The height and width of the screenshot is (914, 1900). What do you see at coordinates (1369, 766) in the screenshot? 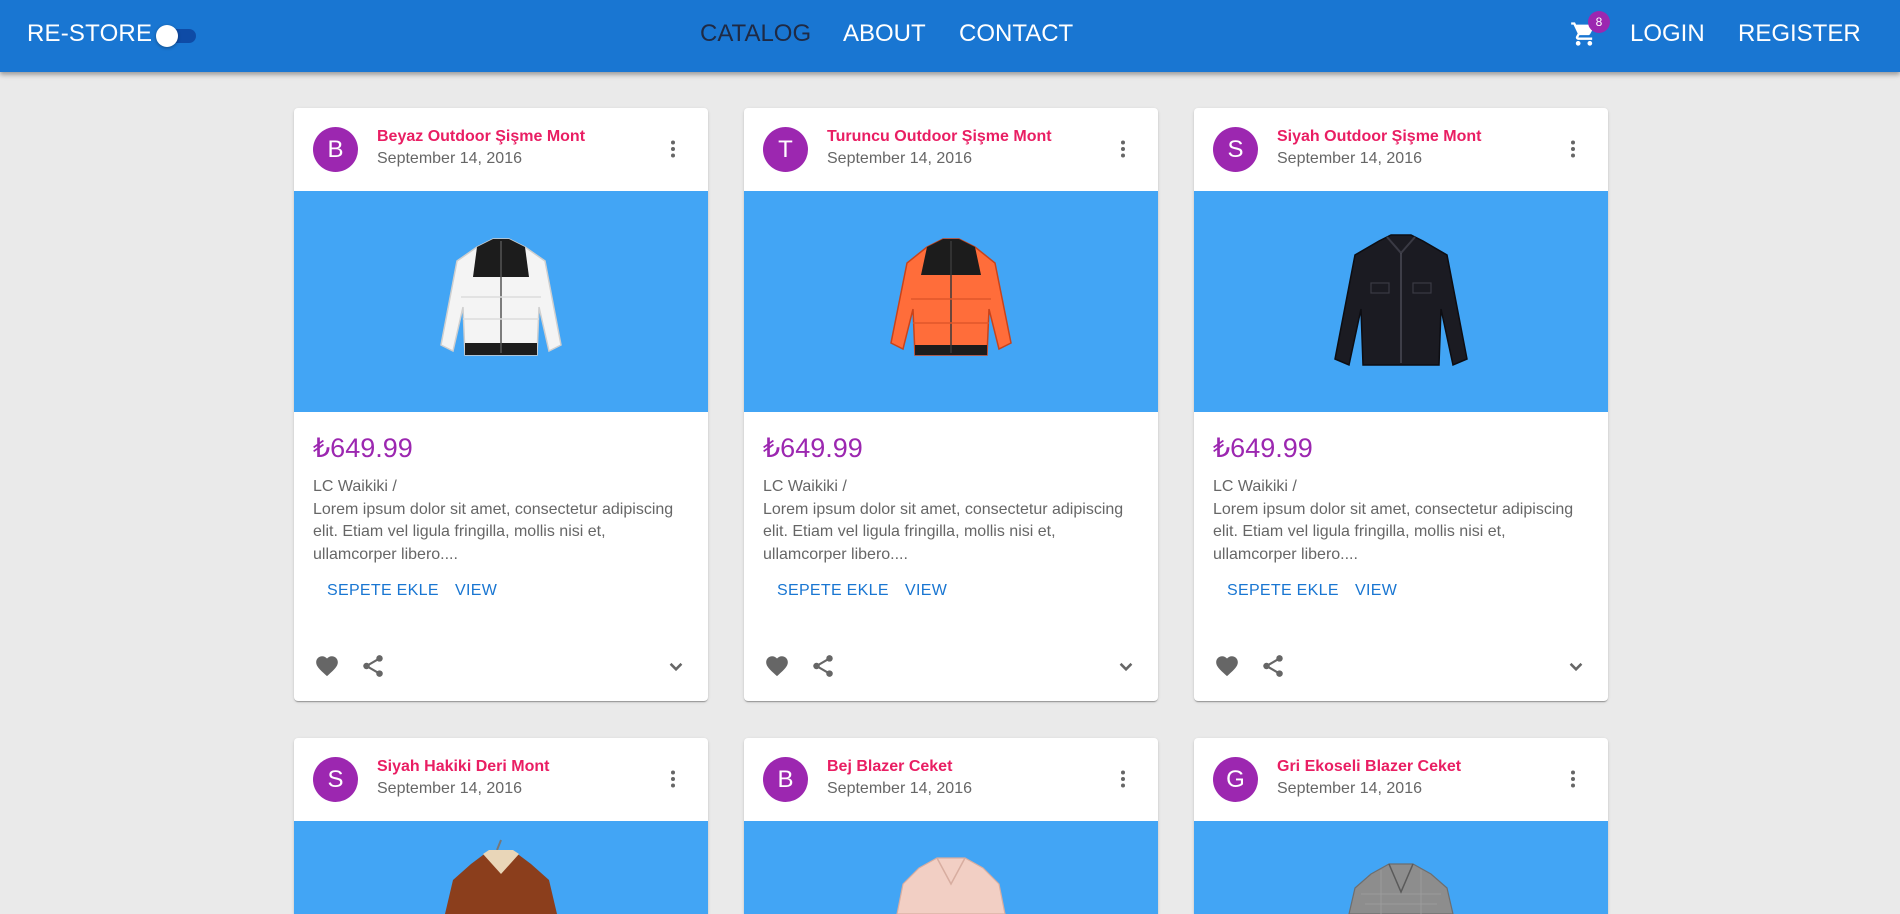
I see `product-title: Gri Ekoseli Blazer Ceket` at bounding box center [1369, 766].